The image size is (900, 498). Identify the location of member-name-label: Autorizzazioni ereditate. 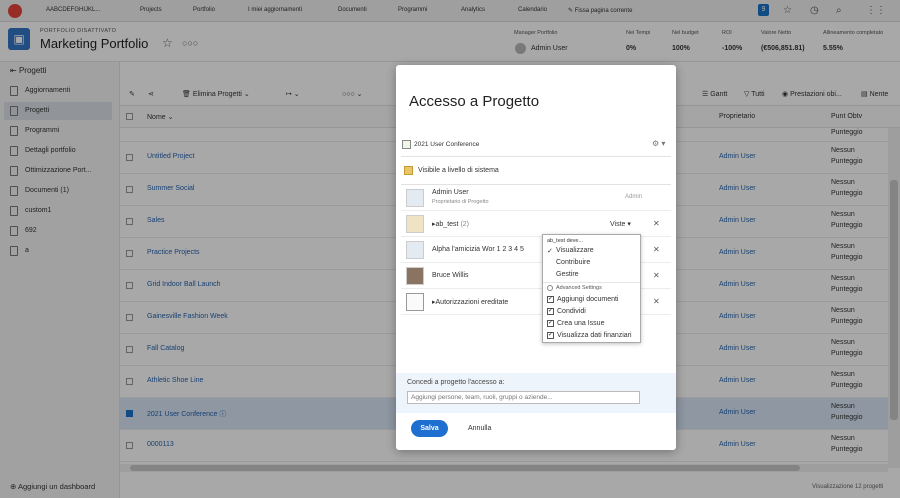
(472, 302).